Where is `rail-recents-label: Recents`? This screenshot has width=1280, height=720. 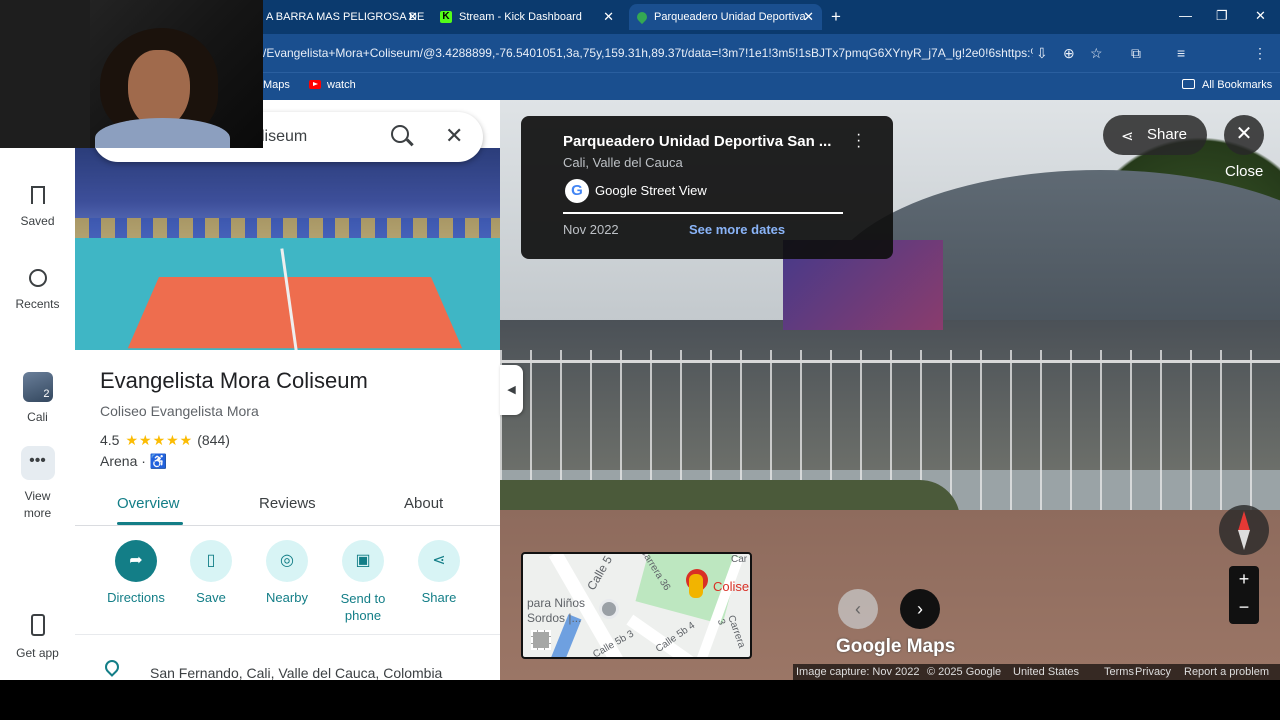 rail-recents-label: Recents is located at coordinates (37, 304).